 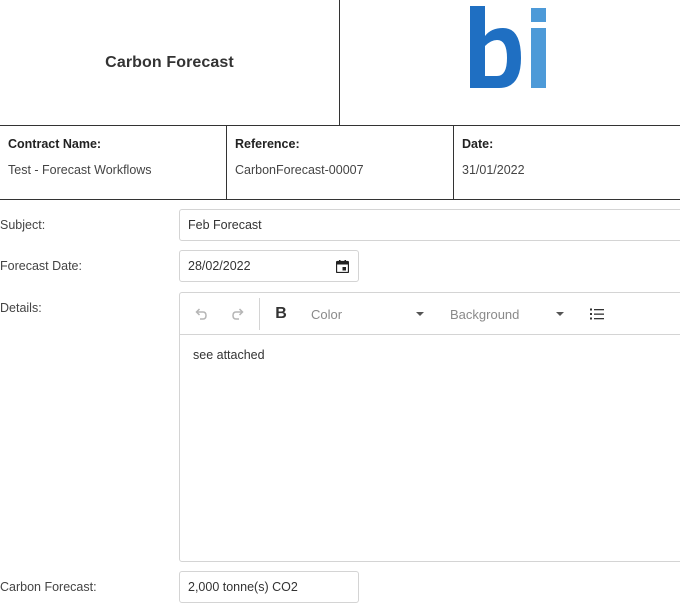 What do you see at coordinates (342, 266) in the screenshot?
I see `calendar-icon` at bounding box center [342, 266].